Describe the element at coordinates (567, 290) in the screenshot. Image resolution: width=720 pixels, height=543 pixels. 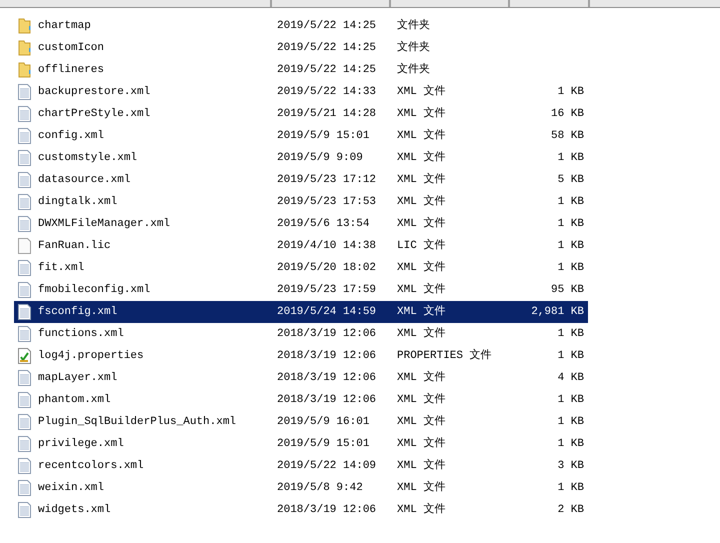
I see `file-size: 95 KB` at that location.